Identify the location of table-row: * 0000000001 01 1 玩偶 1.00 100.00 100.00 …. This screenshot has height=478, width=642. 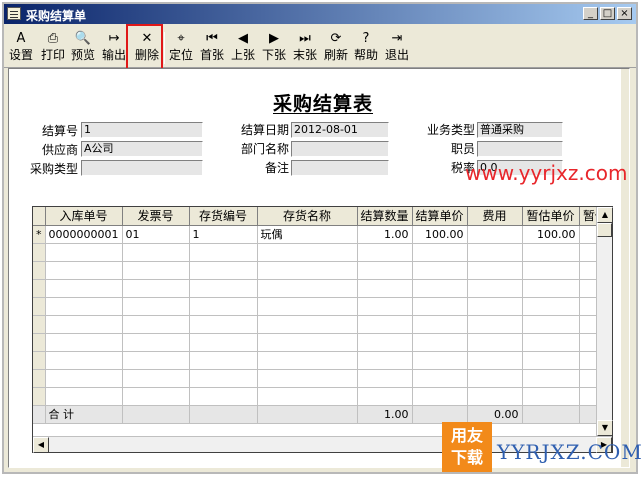
(322, 234).